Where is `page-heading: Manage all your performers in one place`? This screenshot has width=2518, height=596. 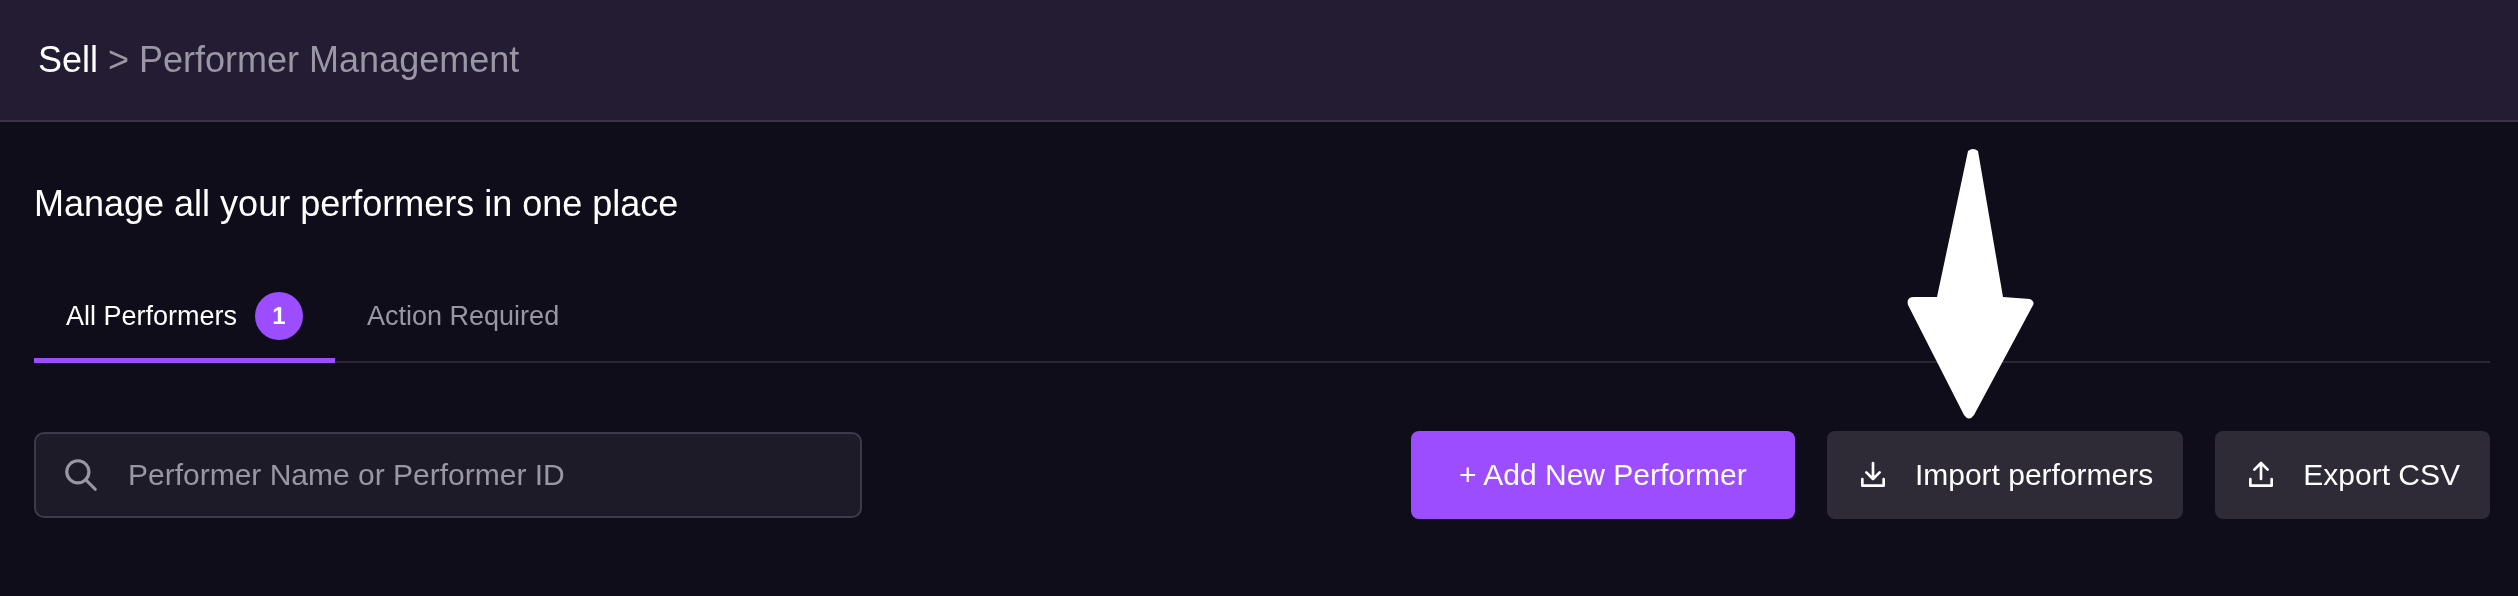 page-heading: Manage all your performers in one place is located at coordinates (357, 203).